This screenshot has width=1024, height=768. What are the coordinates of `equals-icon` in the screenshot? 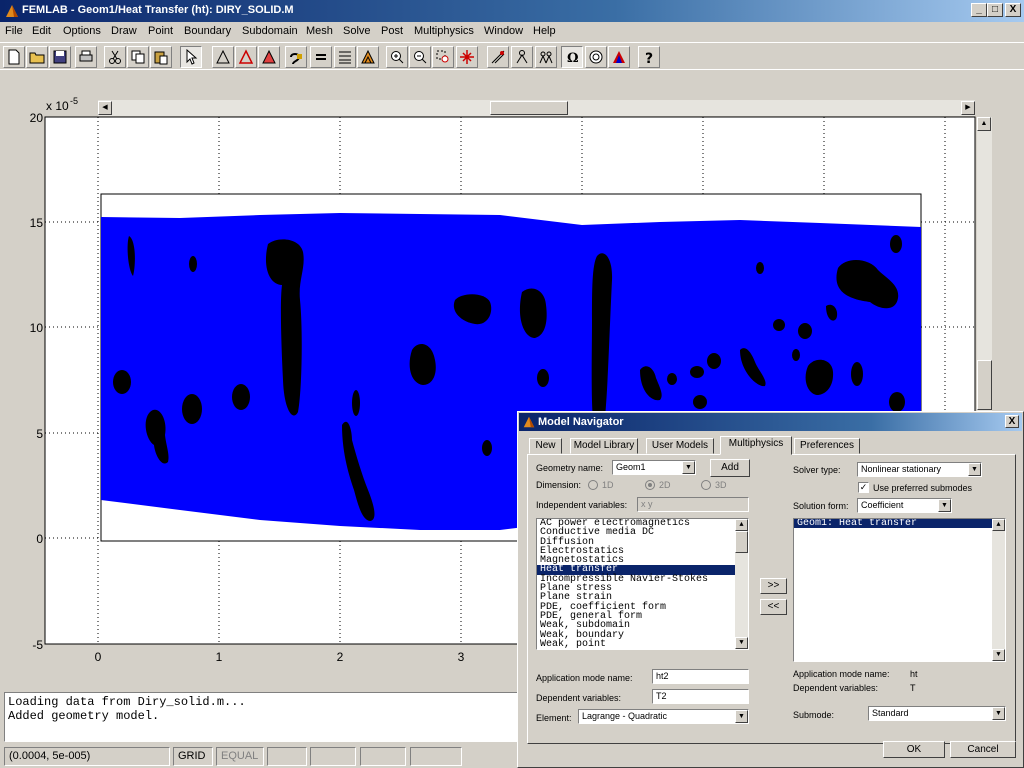 It's located at (321, 57).